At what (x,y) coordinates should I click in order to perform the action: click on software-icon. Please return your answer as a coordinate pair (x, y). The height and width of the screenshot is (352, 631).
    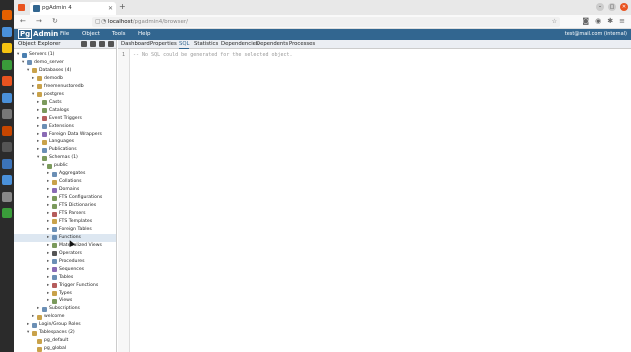
    Looking at the image, I should click on (7, 81).